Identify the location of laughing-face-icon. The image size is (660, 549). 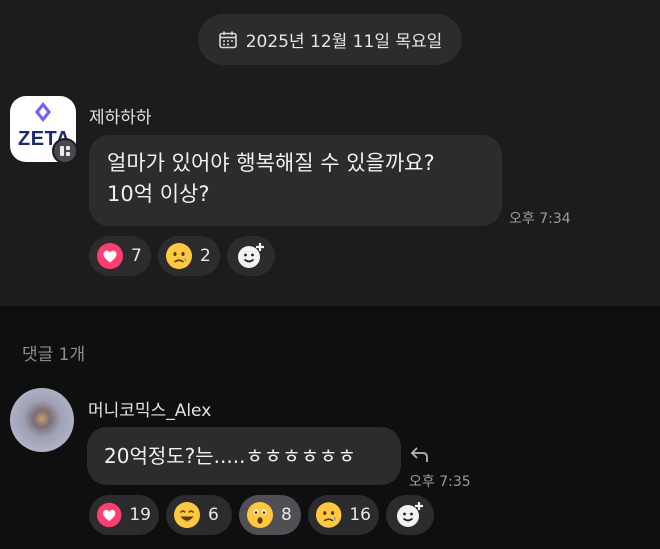
(187, 515).